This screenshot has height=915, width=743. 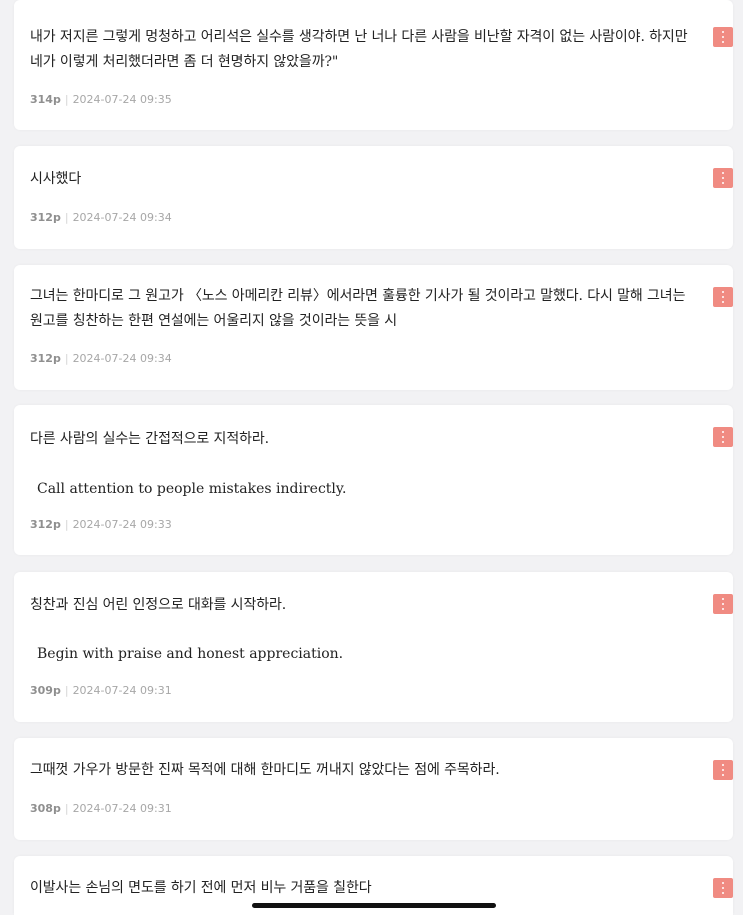 What do you see at coordinates (150, 439) in the screenshot?
I see `highlight-text: 다른 사람의 실수는 간접적으로 지적하라.` at bounding box center [150, 439].